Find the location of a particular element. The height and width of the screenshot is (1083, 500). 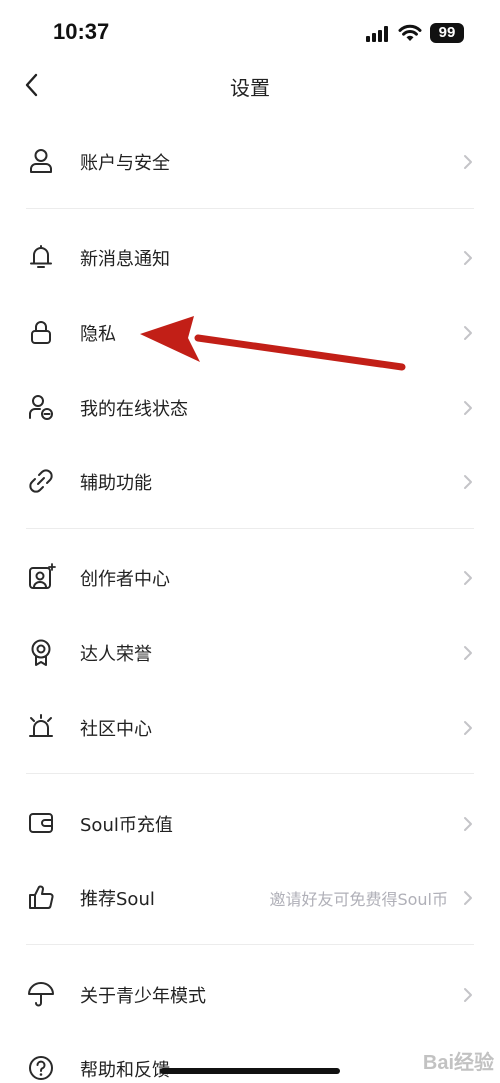

award-icon is located at coordinates (41, 652).